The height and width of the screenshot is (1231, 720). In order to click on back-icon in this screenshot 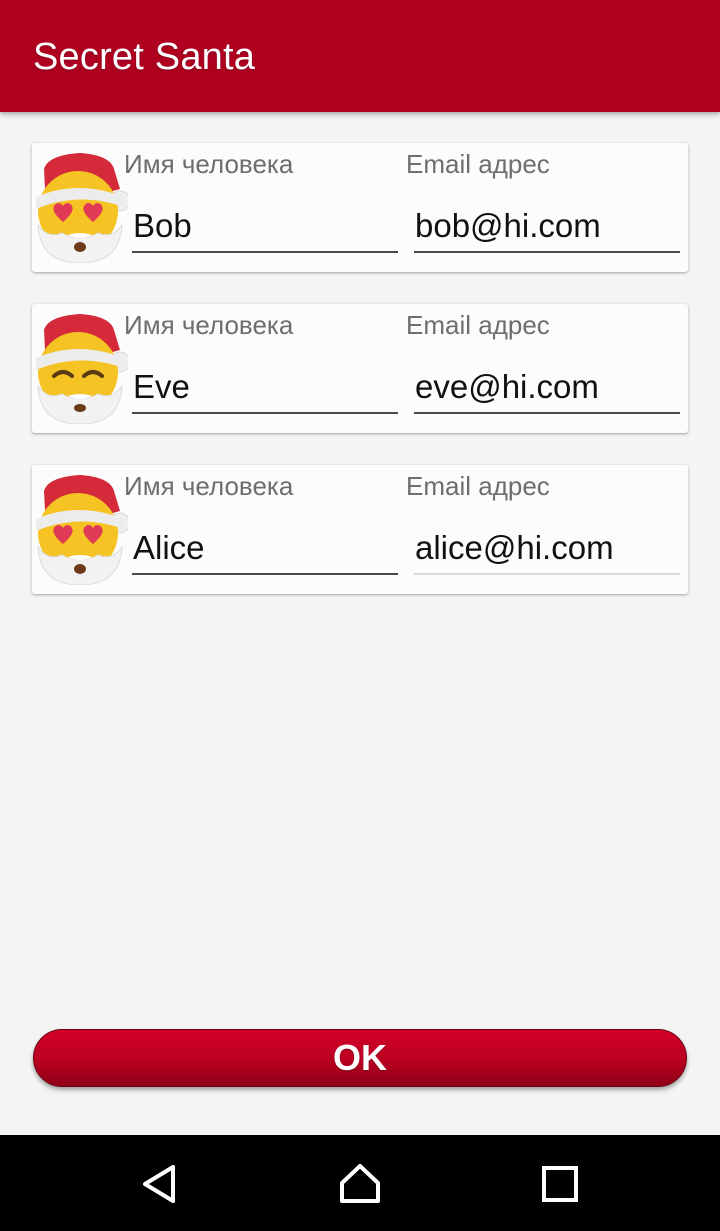, I will do `click(160, 1184)`.